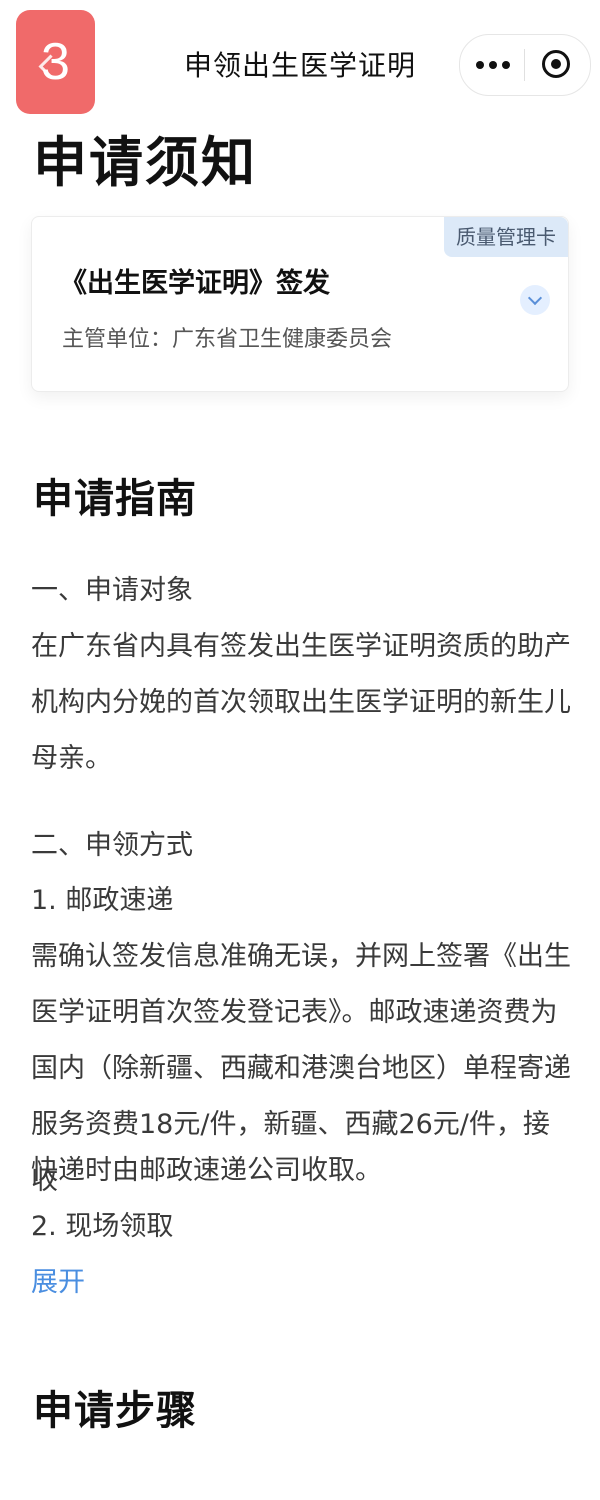  Describe the element at coordinates (112, 590) in the screenshot. I see `section-title: 一、申请对象` at that location.